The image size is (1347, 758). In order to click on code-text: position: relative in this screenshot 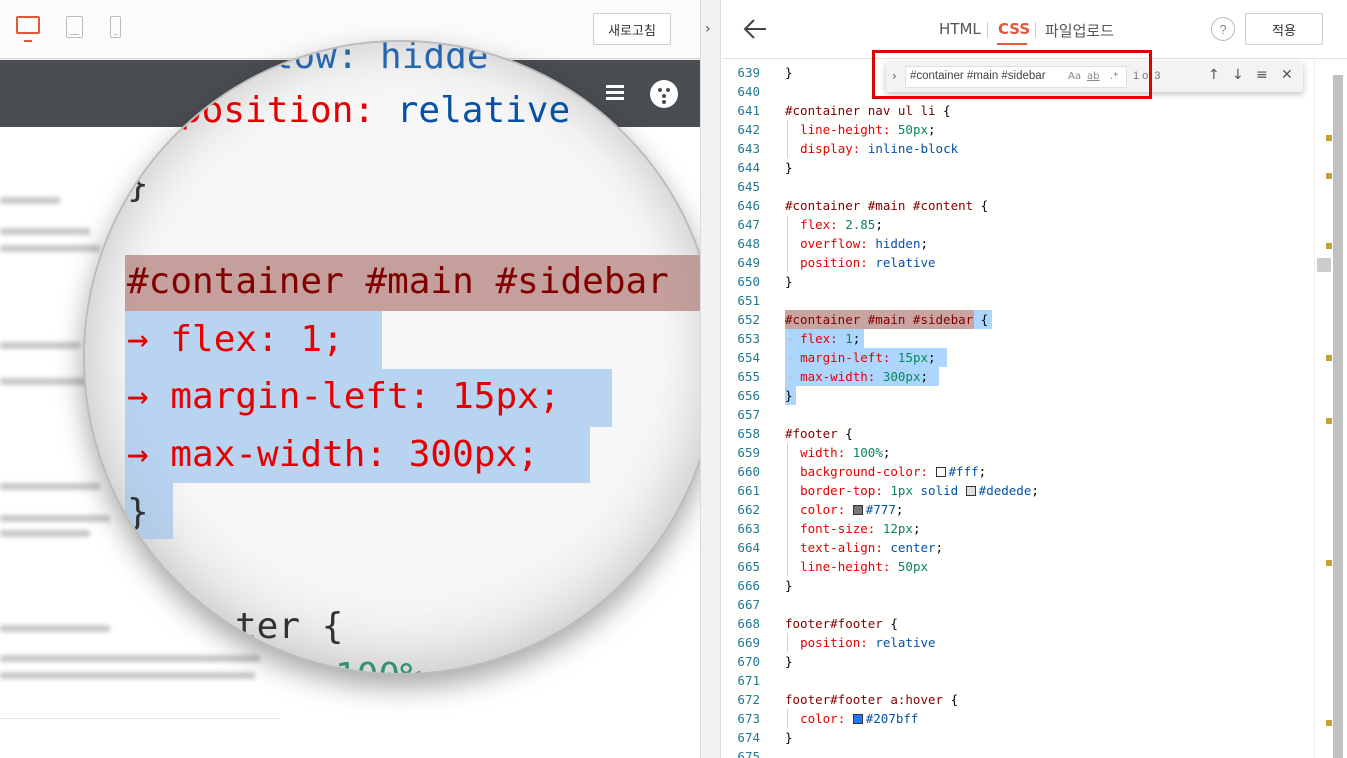, I will do `click(860, 262)`.